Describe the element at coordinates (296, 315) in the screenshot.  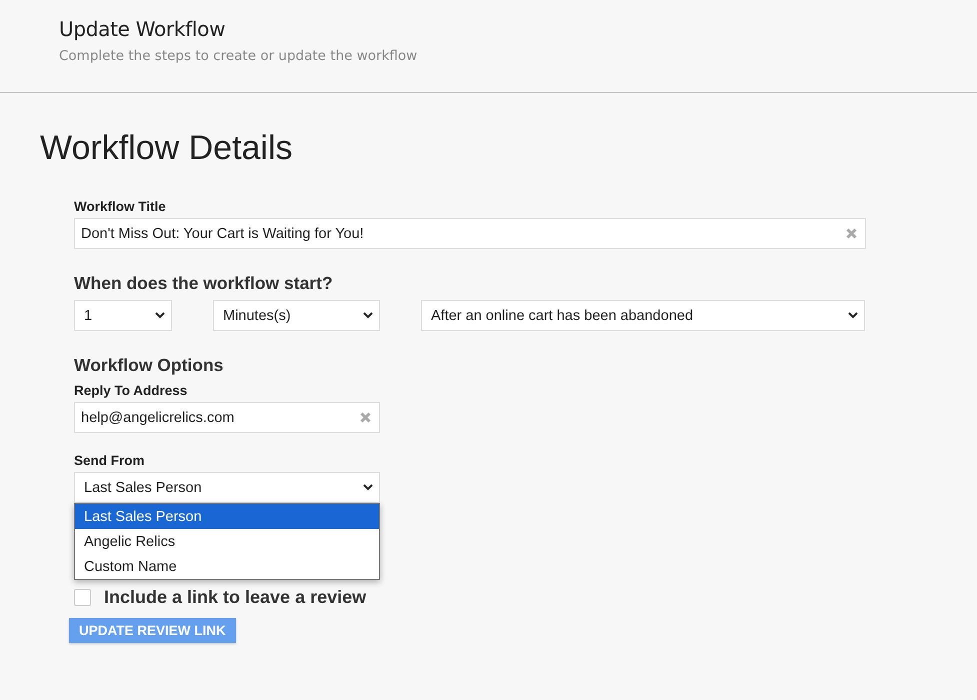
I see `dropdown-select: Minutes(s)` at that location.